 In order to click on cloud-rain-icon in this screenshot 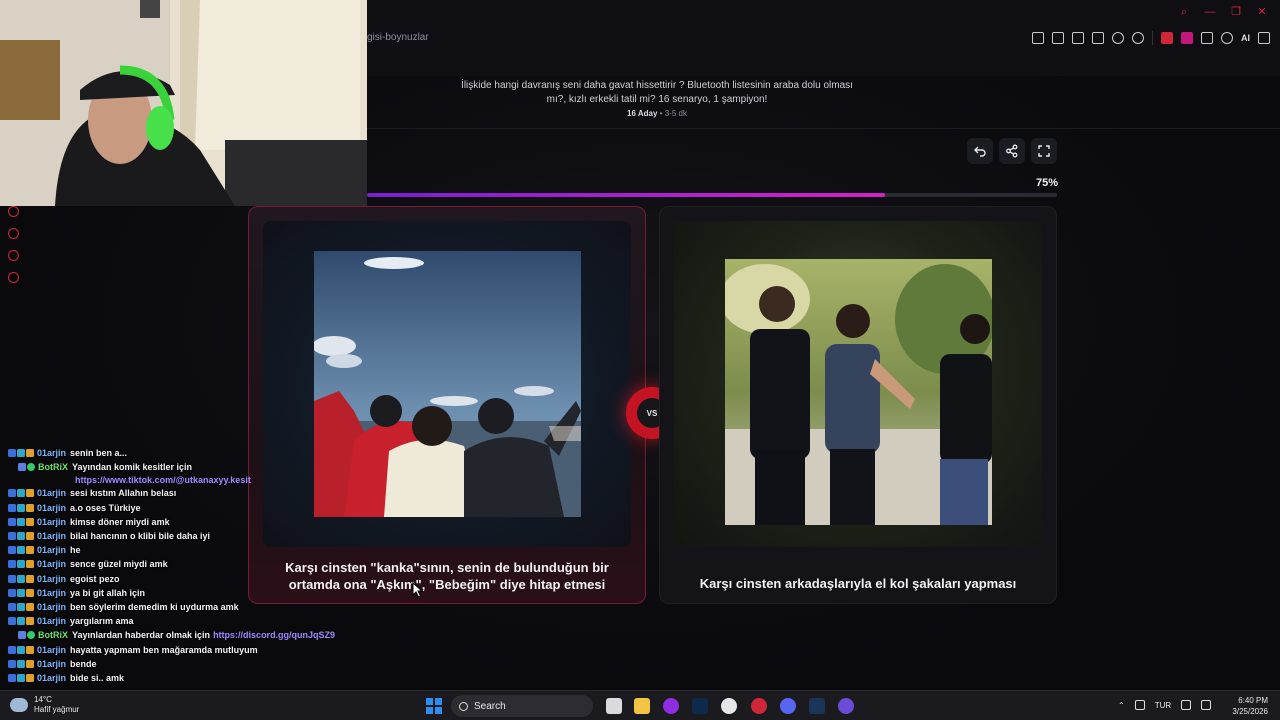, I will do `click(19, 705)`.